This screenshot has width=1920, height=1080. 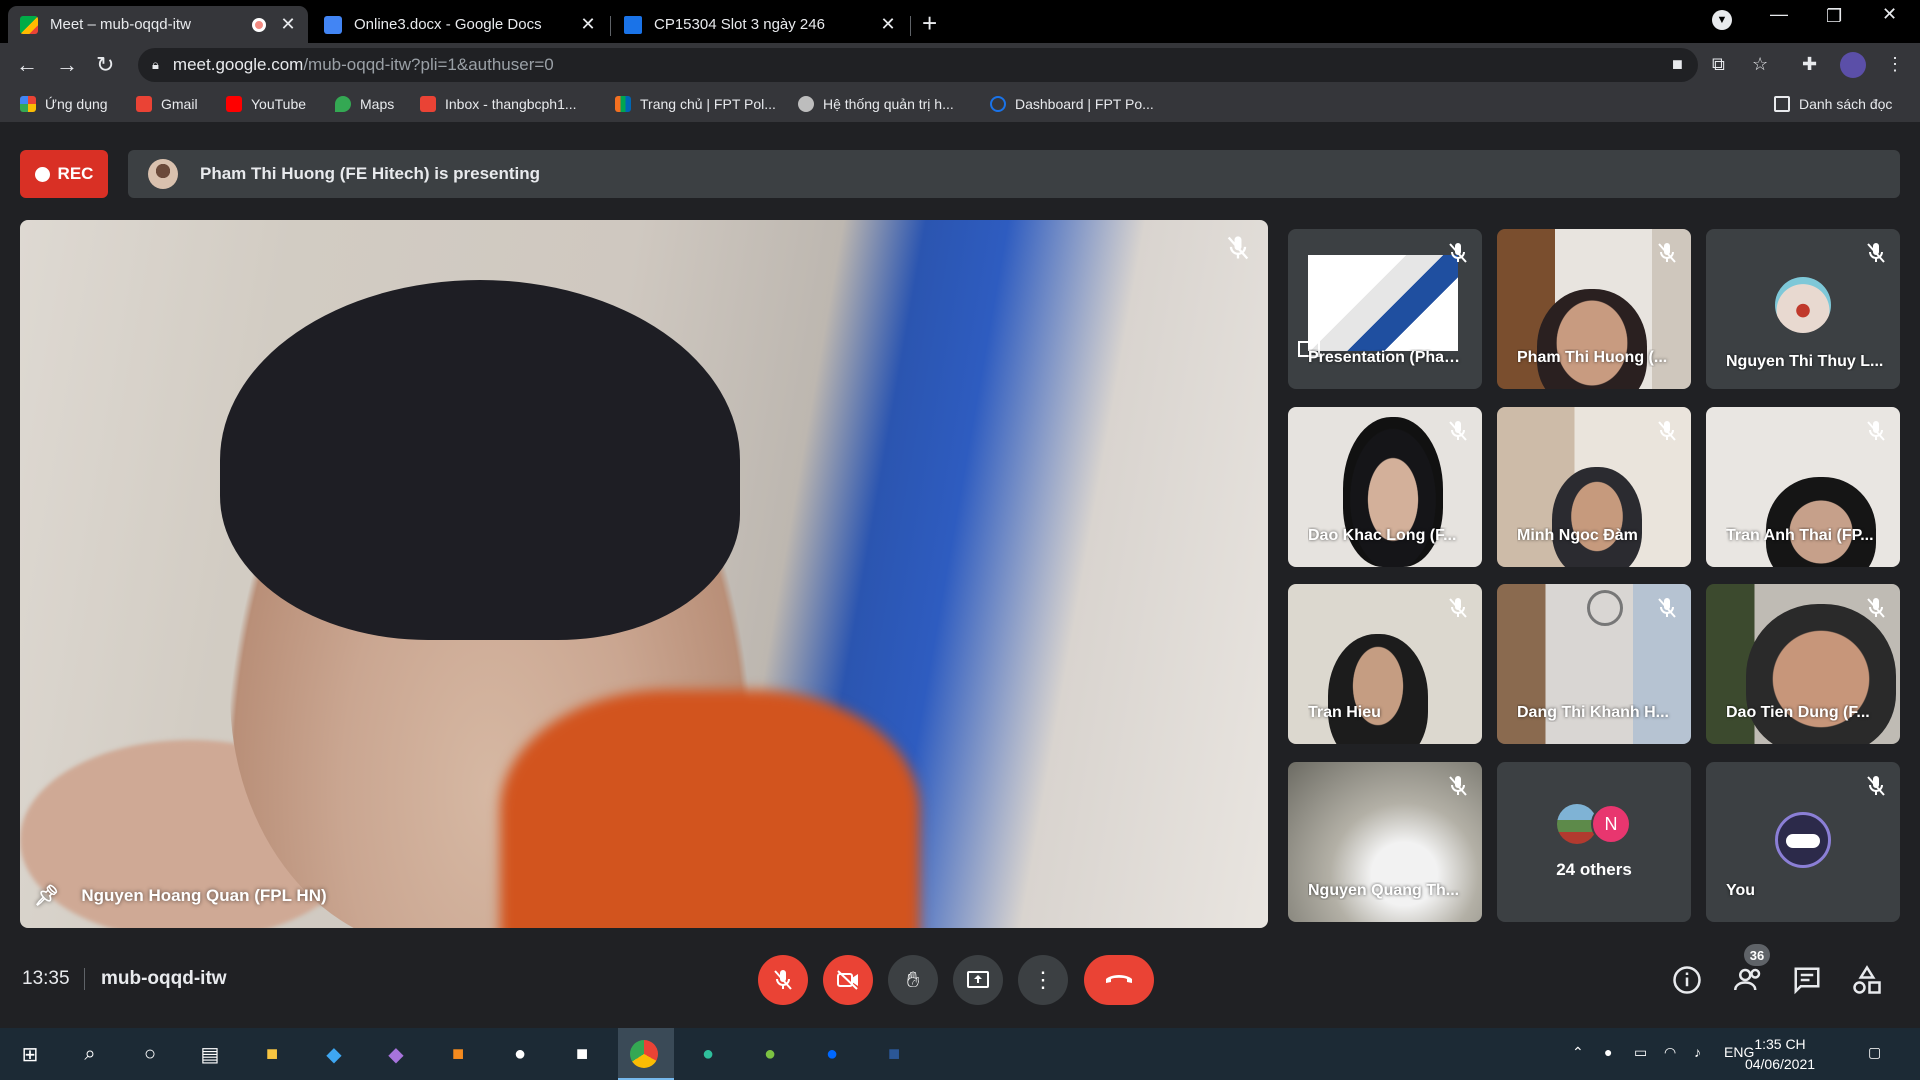 I want to click on bookmark-youtube: YouTube, so click(x=266, y=104).